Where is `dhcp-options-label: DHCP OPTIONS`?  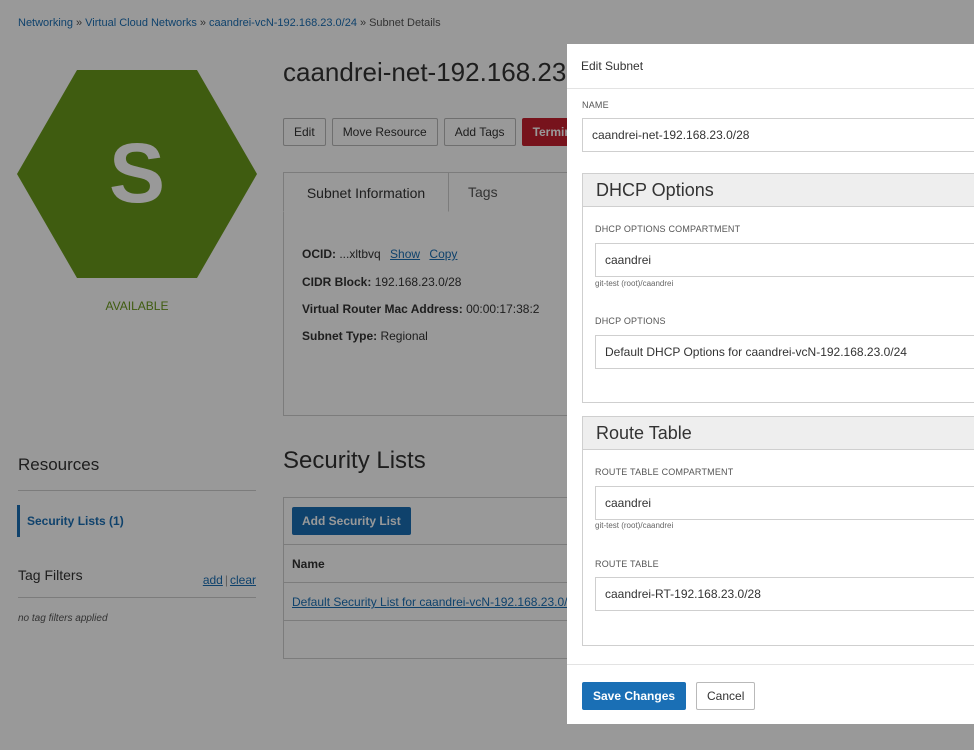
dhcp-options-label: DHCP OPTIONS is located at coordinates (630, 321).